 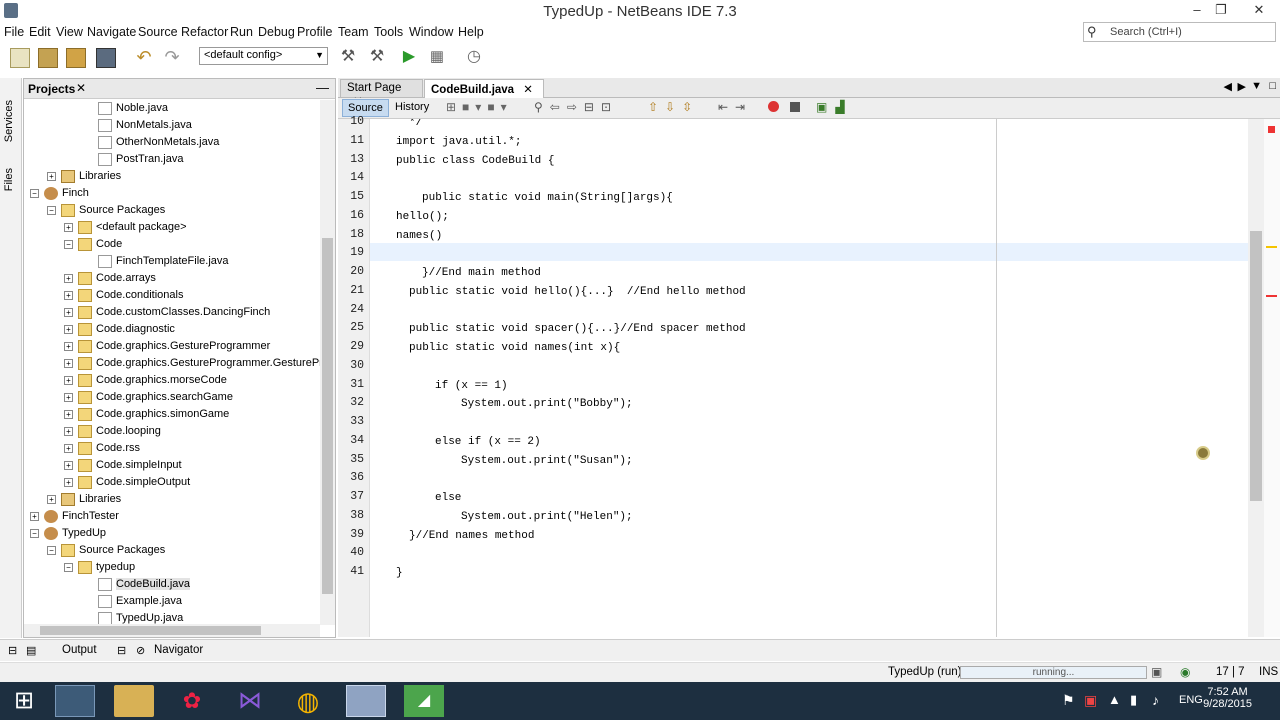 I want to click on menu-window: Window, so click(x=431, y=32).